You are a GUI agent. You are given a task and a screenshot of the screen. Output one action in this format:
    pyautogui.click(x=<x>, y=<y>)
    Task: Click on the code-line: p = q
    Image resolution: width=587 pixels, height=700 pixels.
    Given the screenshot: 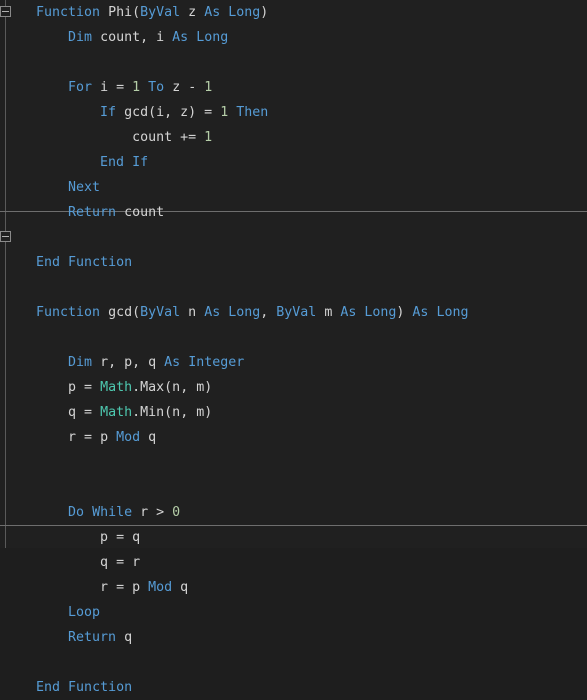 What is the action you would take?
    pyautogui.click(x=293, y=537)
    